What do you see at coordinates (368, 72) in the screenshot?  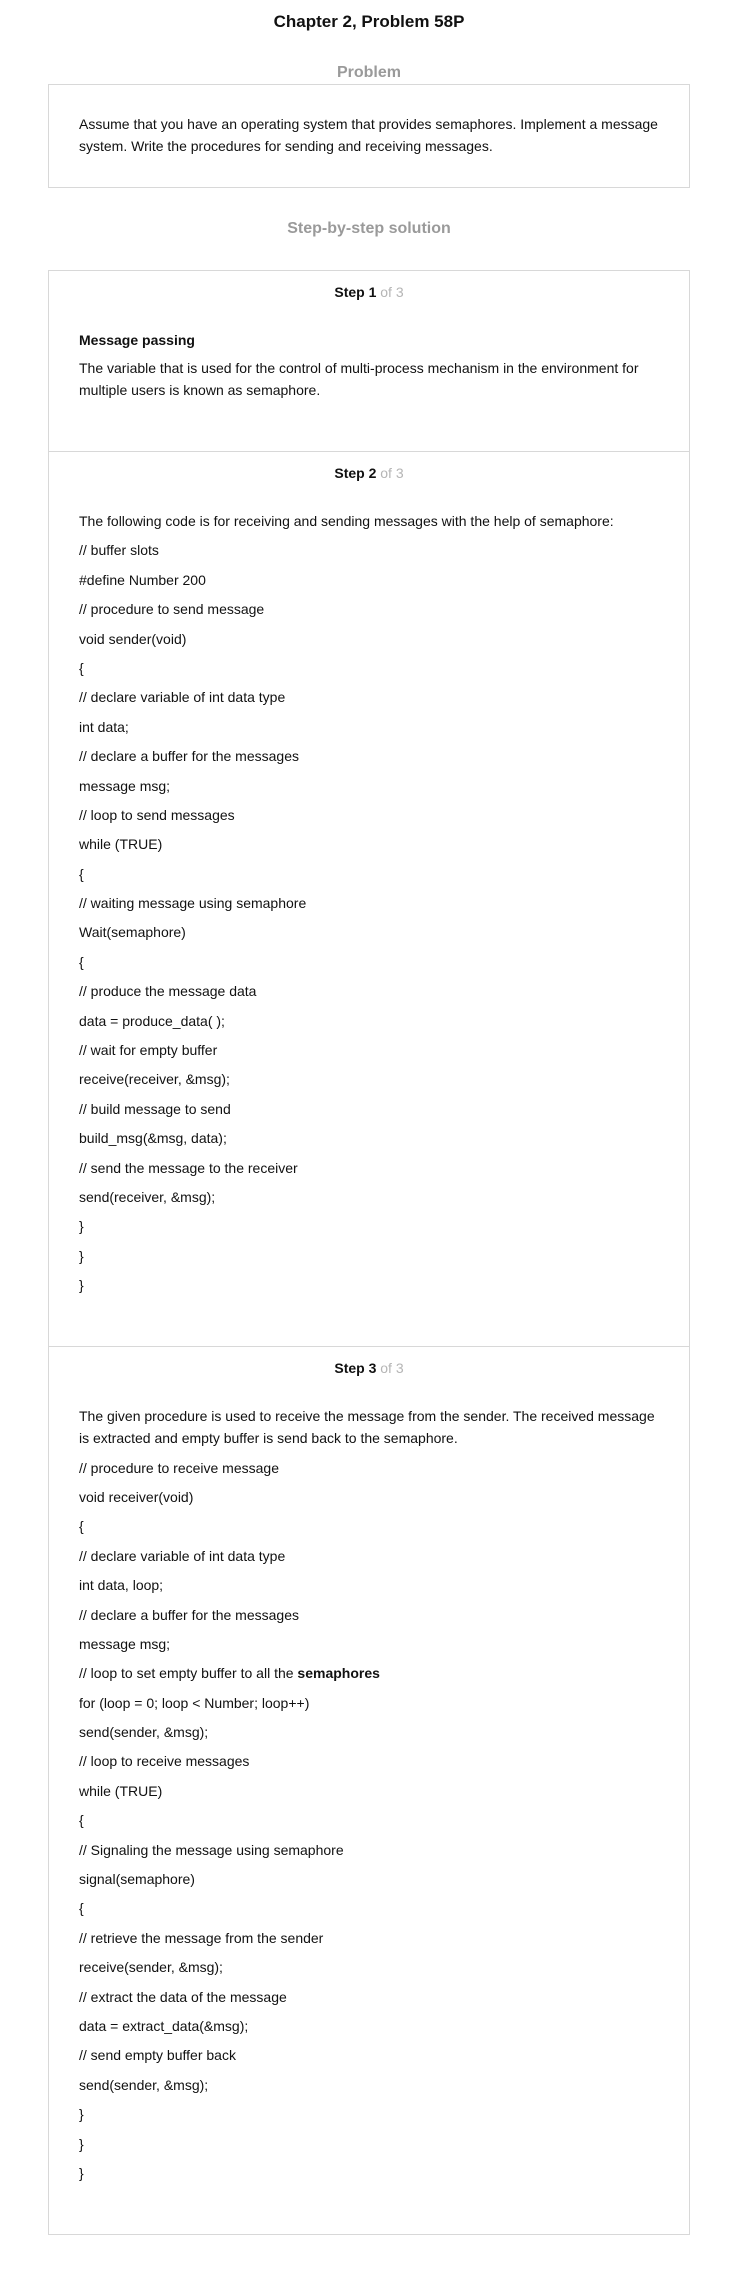 I see `problem-heading: Problem` at bounding box center [368, 72].